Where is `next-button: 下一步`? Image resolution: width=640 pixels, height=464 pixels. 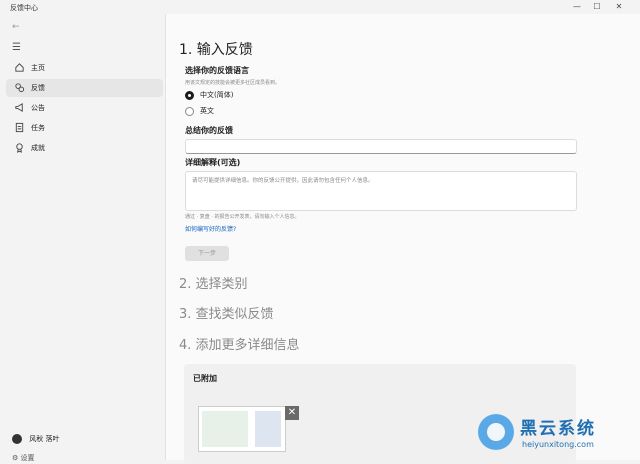
next-button: 下一步 is located at coordinates (207, 253).